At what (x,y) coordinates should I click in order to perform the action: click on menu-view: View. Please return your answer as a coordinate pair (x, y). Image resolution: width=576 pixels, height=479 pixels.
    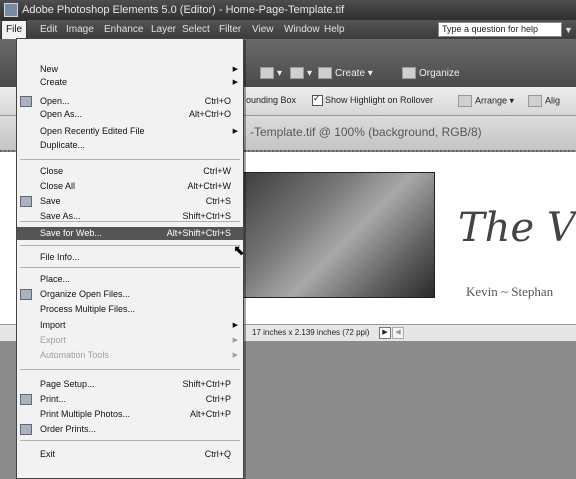
    Looking at the image, I should click on (263, 29).